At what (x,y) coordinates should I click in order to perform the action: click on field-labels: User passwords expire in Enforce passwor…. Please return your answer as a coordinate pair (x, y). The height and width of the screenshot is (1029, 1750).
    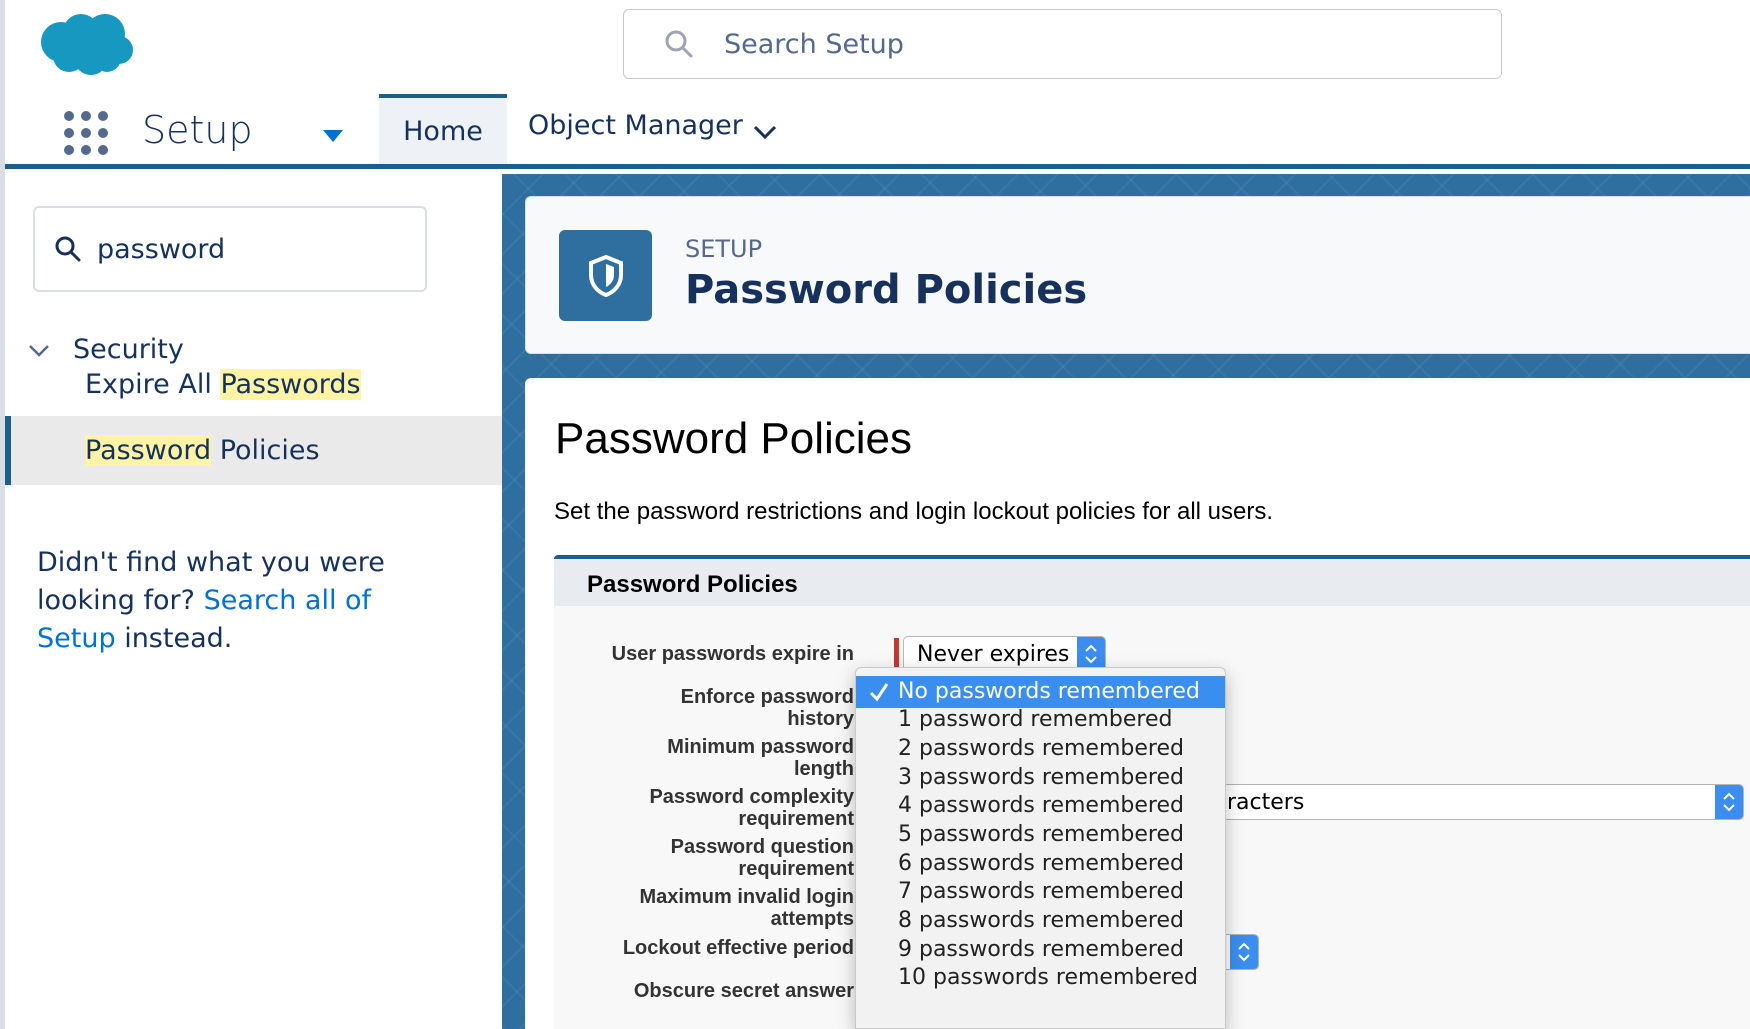
    Looking at the image, I should click on (714, 817).